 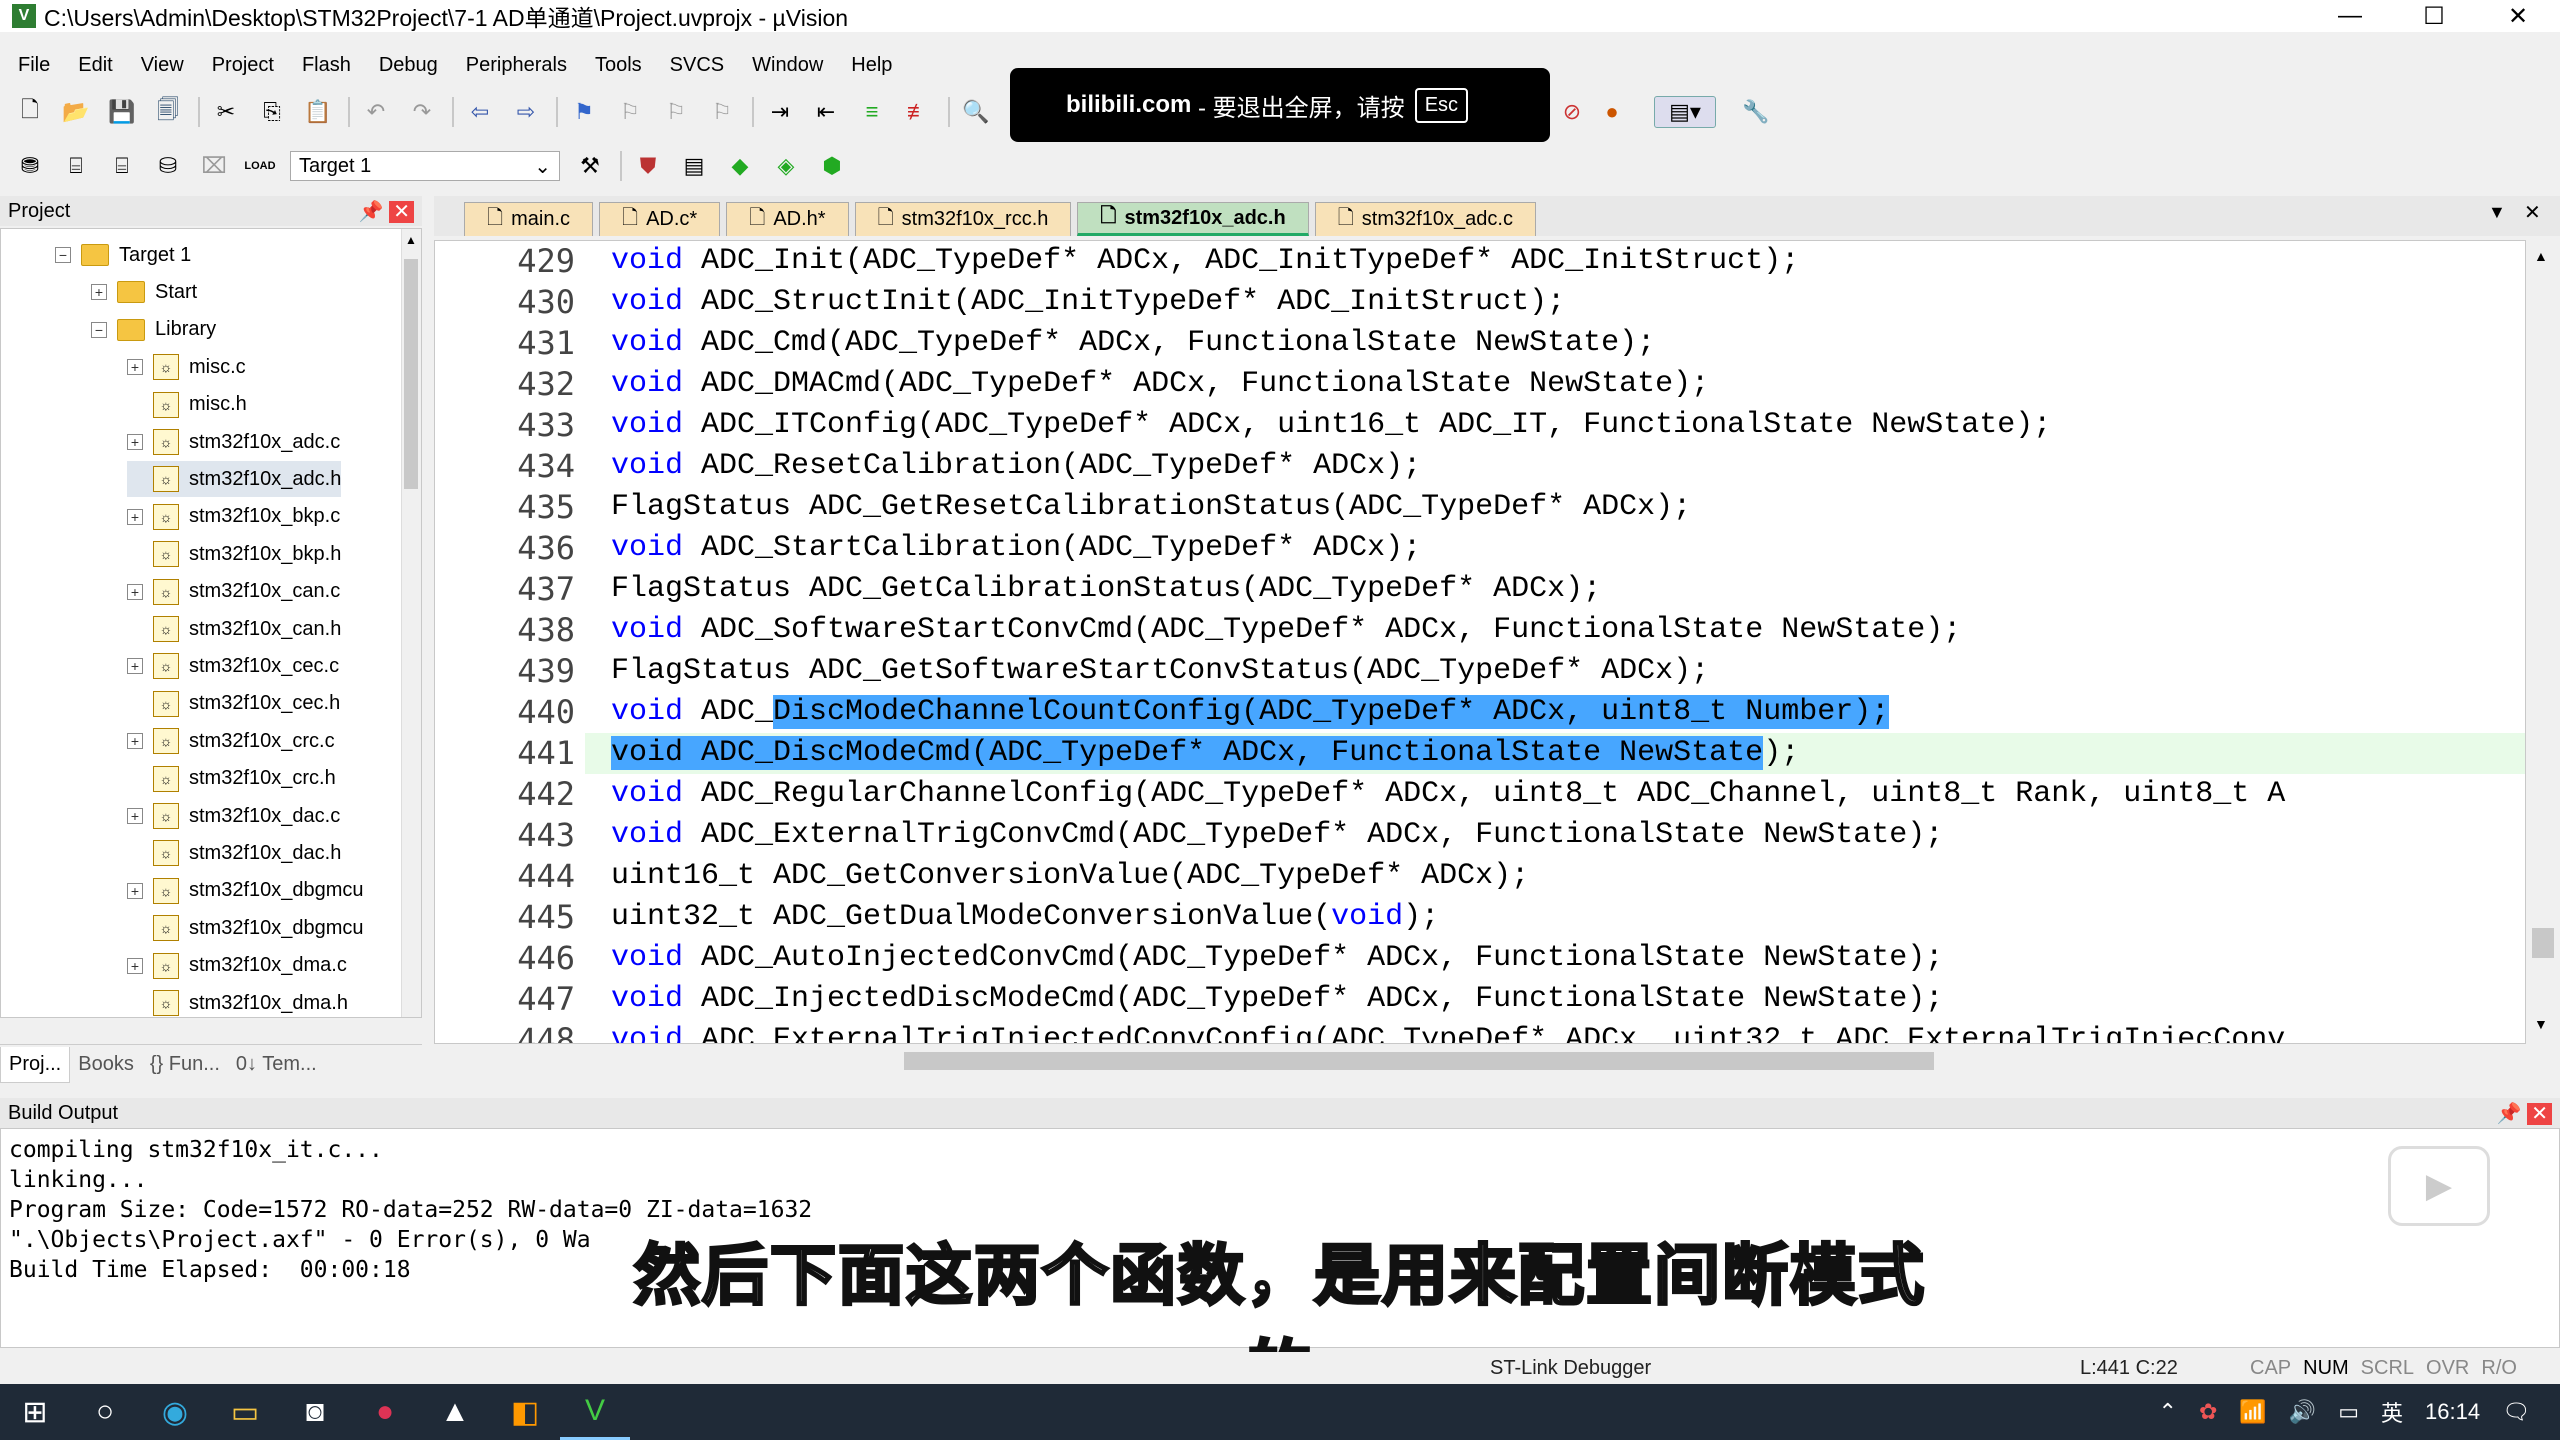 What do you see at coordinates (918, 112) in the screenshot?
I see `uncomment-icon: ≢` at bounding box center [918, 112].